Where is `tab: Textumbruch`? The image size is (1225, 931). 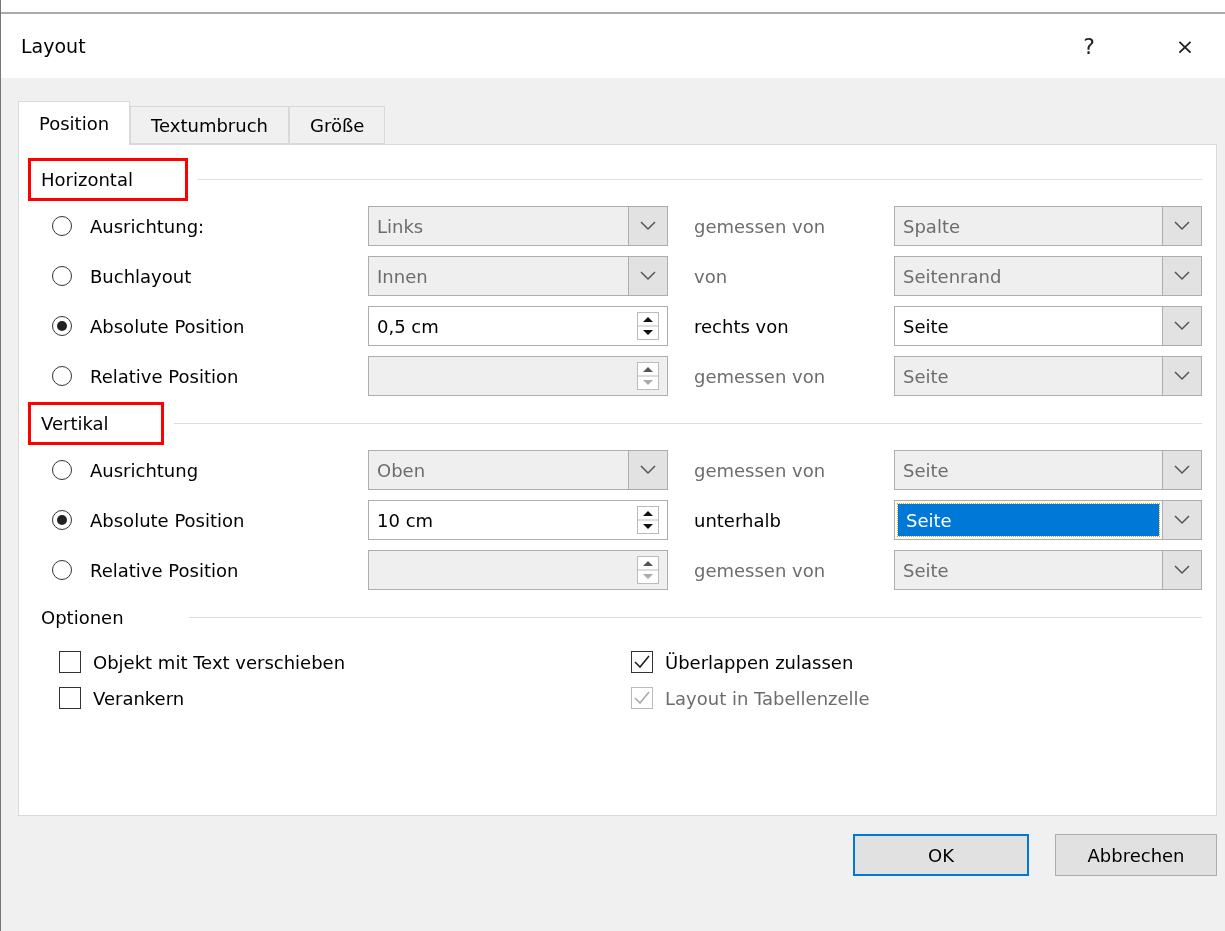
tab: Textumbruch is located at coordinates (209, 125).